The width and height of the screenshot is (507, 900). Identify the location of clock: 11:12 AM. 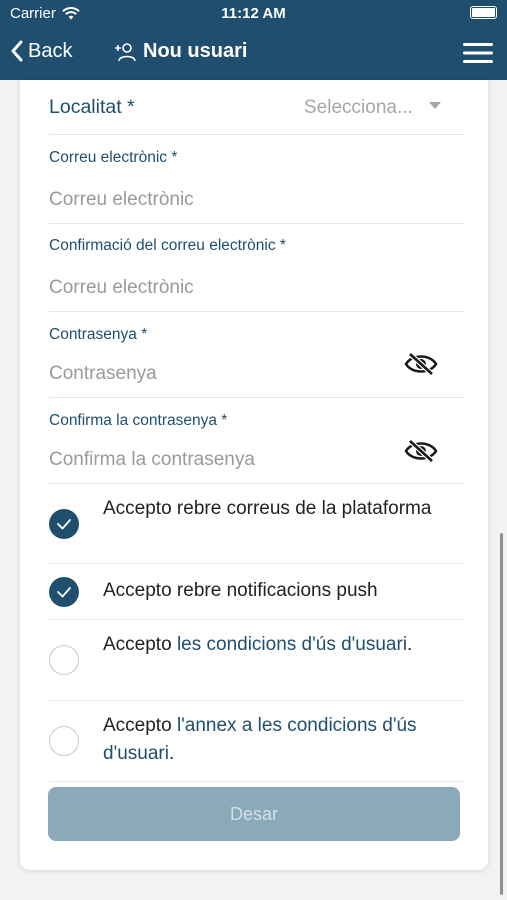
(253, 13).